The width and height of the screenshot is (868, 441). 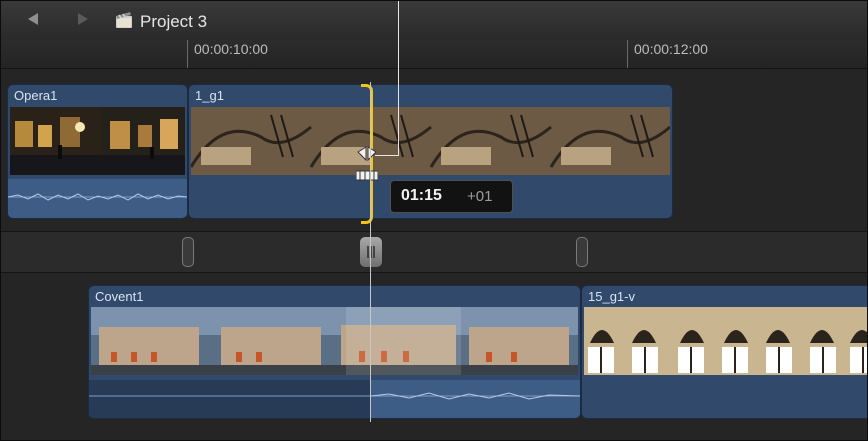 What do you see at coordinates (671, 49) in the screenshot?
I see `ruler-timecode: 00:00:12:00` at bounding box center [671, 49].